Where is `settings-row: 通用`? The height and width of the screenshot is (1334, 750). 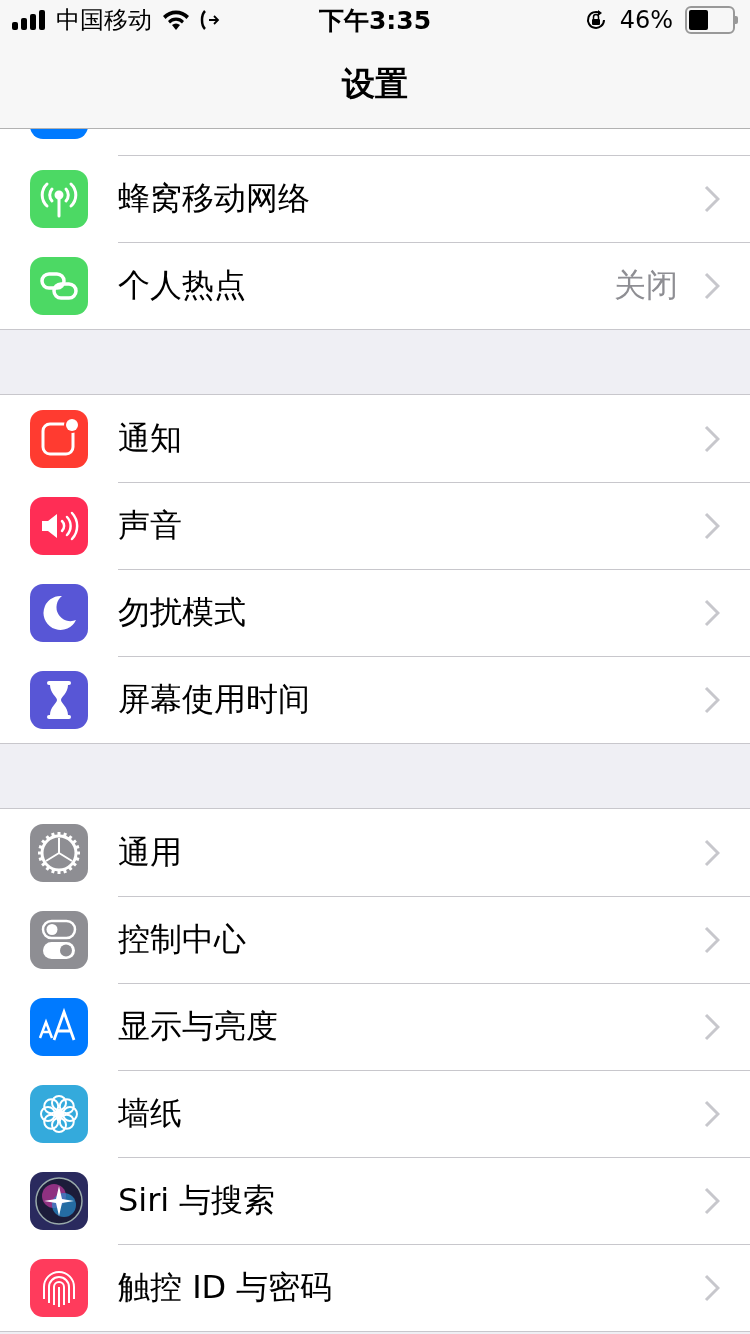
settings-row: 通用 is located at coordinates (375, 852).